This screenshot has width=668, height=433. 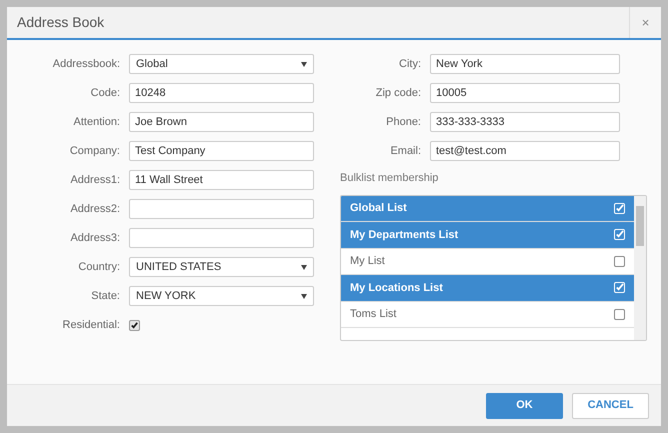 What do you see at coordinates (61, 22) in the screenshot?
I see `window-title: Address Book` at bounding box center [61, 22].